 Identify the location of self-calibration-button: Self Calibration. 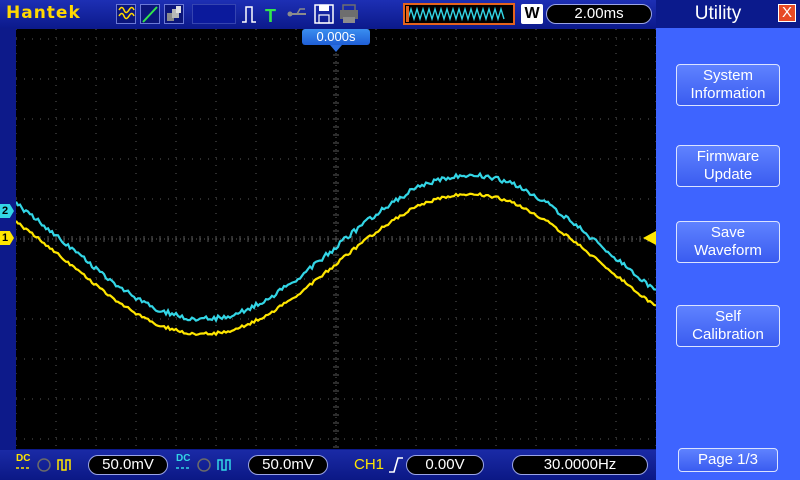
(728, 326).